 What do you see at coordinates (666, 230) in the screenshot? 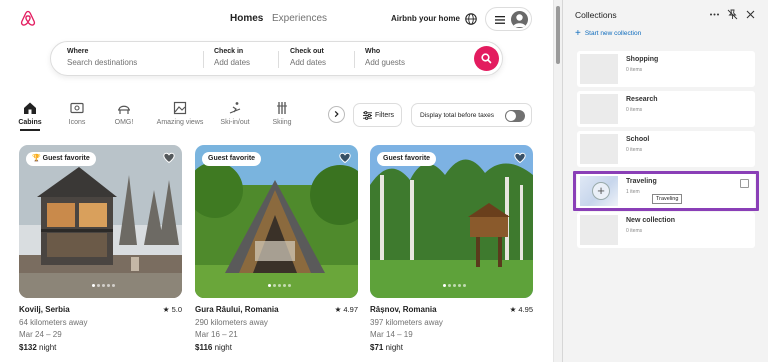
I see `collection-new: New collection 0 items` at bounding box center [666, 230].